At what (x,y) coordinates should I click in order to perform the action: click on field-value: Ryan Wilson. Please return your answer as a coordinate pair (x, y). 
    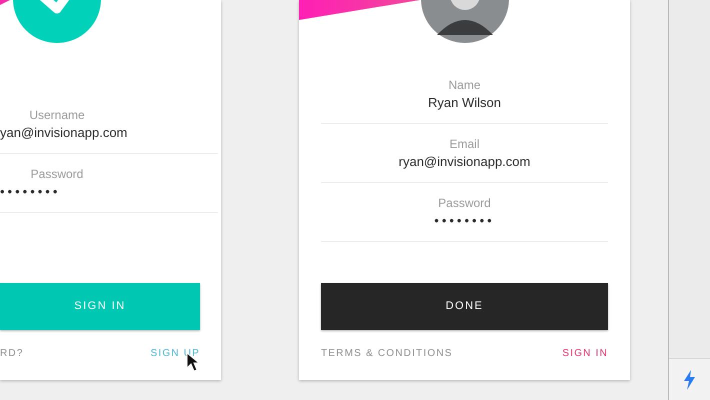
    Looking at the image, I should click on (464, 103).